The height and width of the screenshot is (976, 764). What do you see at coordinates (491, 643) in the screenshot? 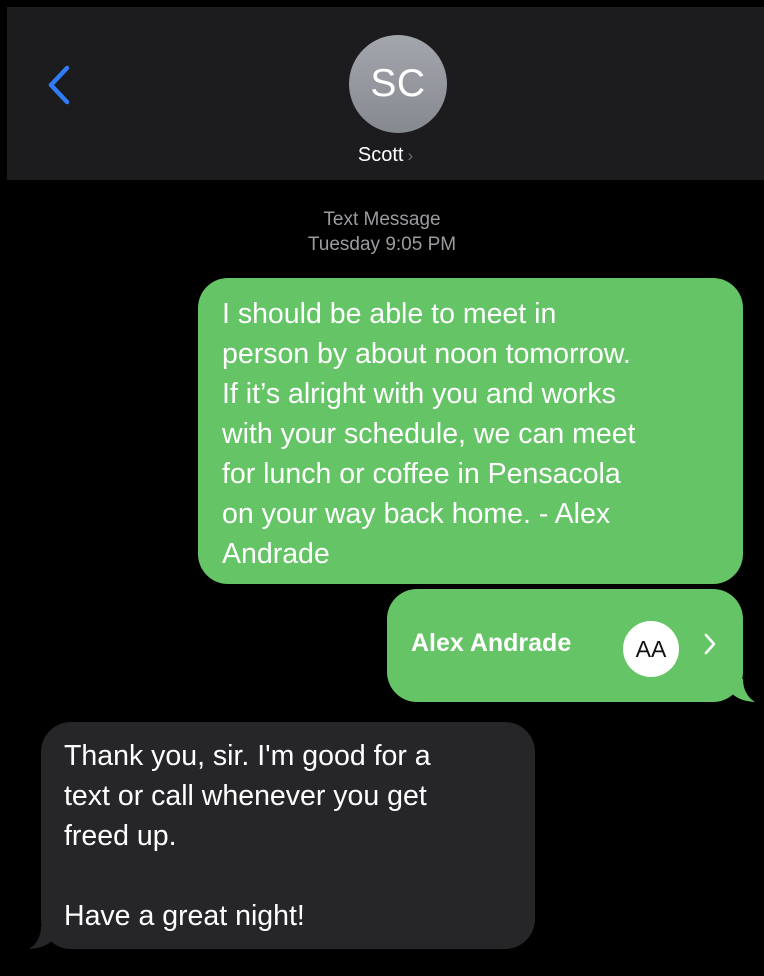
I see `shared-contact-name: Alex Andrade` at bounding box center [491, 643].